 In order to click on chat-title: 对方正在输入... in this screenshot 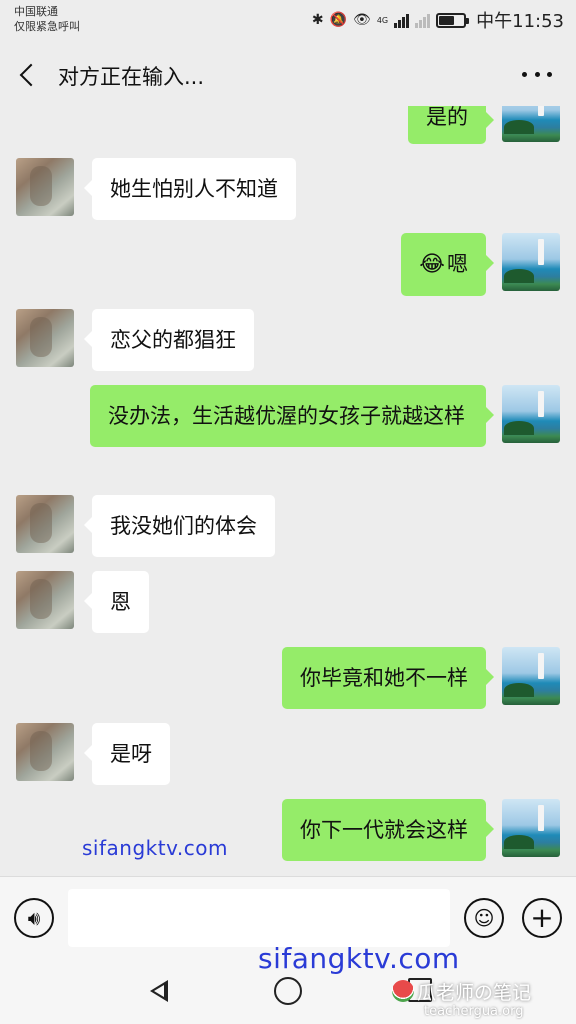, I will do `click(131, 77)`.